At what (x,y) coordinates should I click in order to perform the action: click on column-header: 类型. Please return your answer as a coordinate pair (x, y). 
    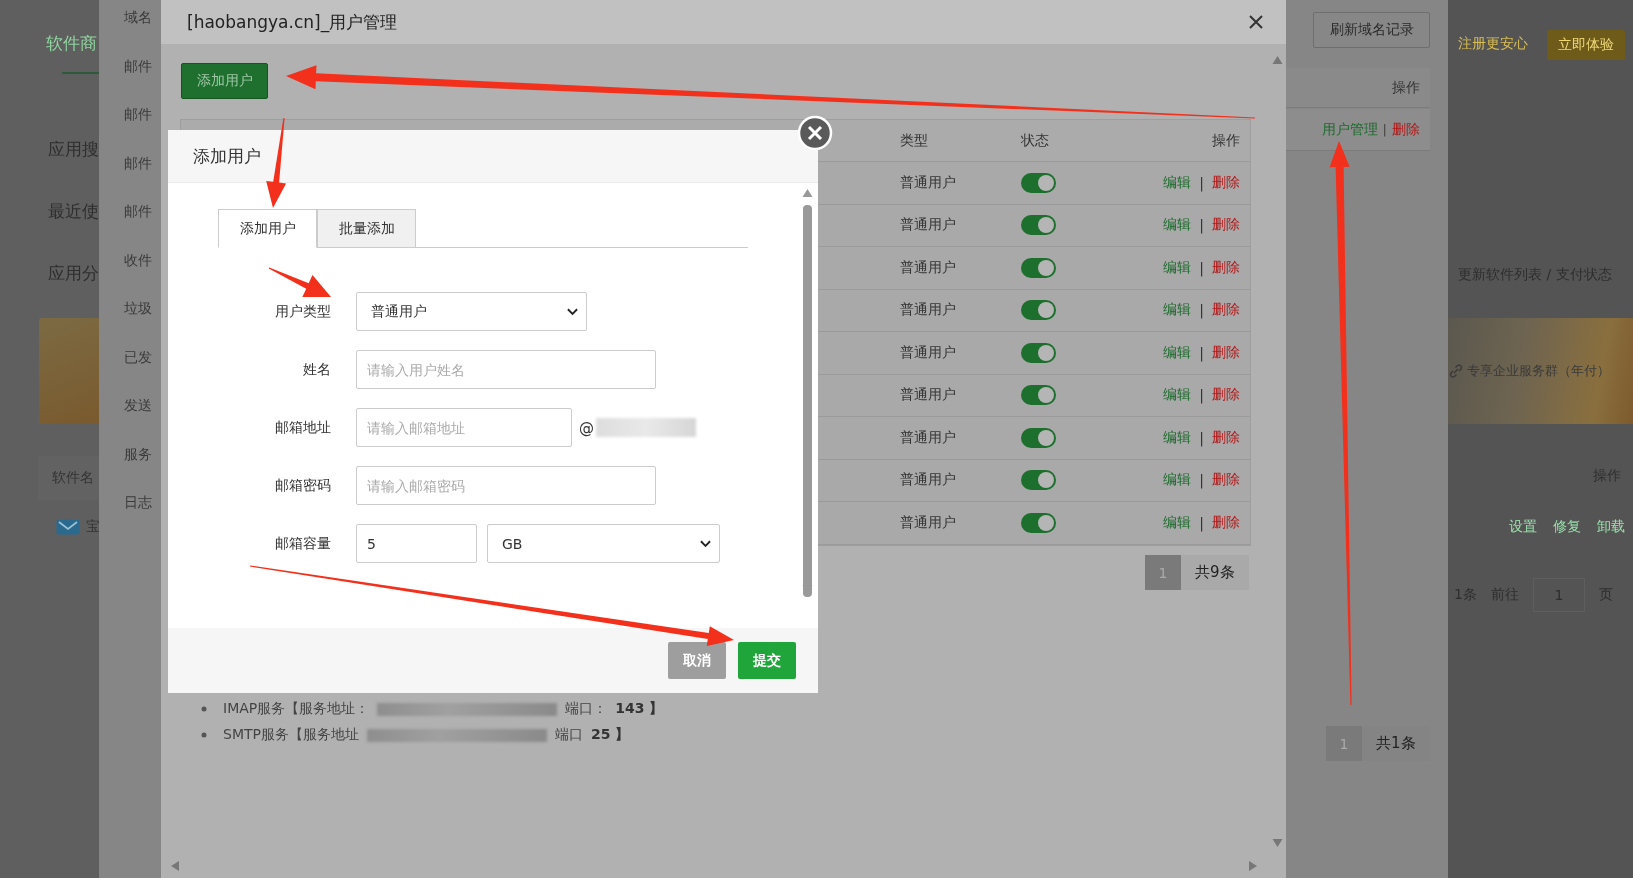
    Looking at the image, I should click on (914, 140).